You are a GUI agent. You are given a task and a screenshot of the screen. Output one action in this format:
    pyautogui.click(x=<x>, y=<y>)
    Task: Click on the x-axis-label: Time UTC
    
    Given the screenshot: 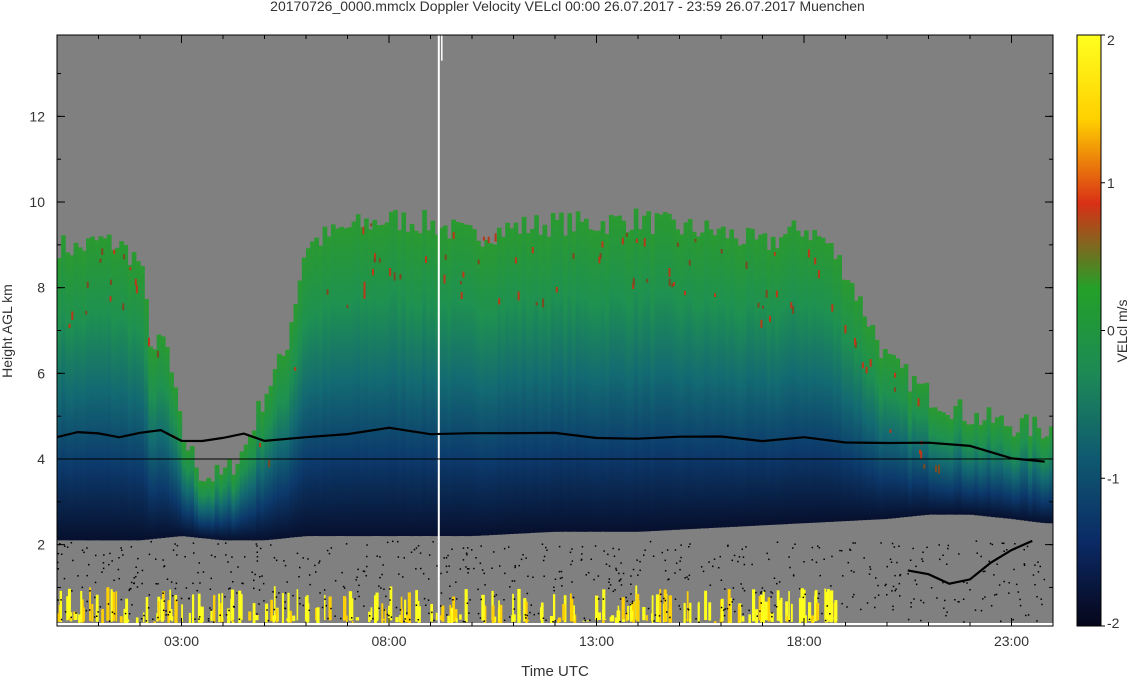 What is the action you would take?
    pyautogui.click(x=555, y=670)
    